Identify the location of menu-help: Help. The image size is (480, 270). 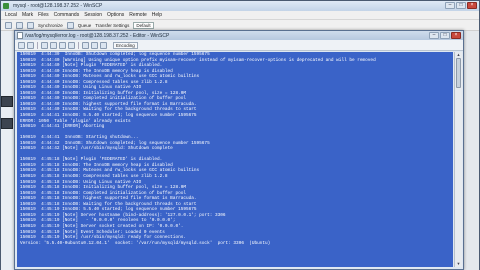
(157, 15).